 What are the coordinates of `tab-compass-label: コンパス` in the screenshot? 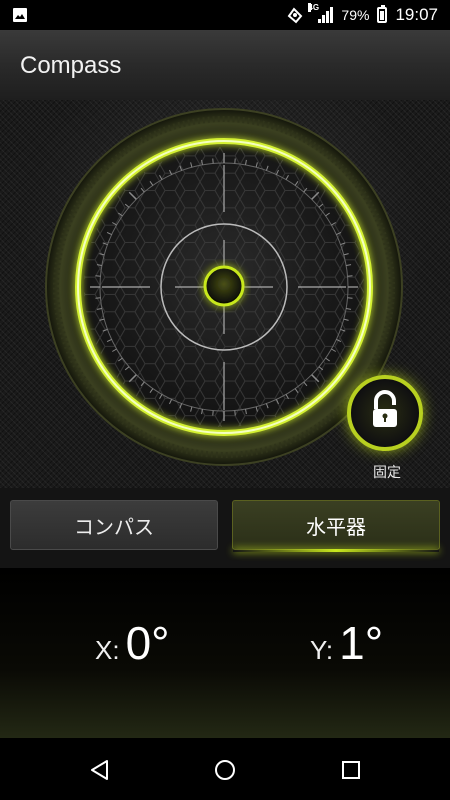 It's located at (114, 527).